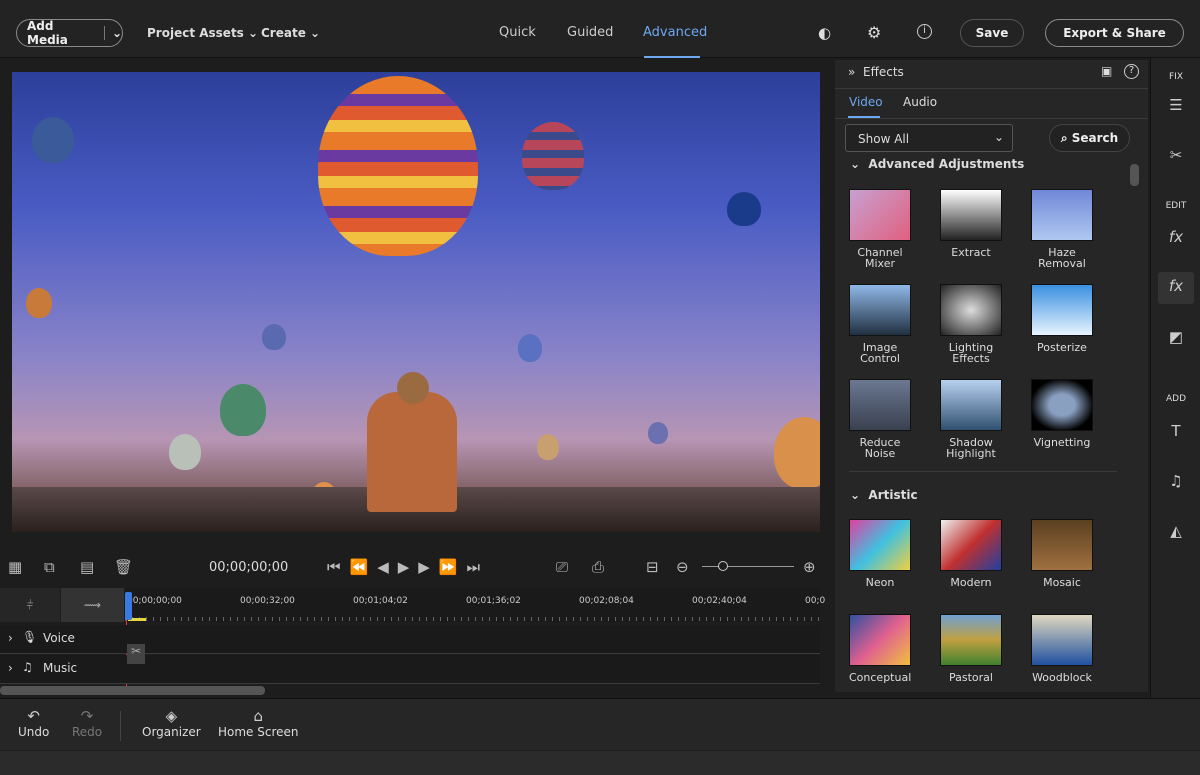 This screenshot has width=1200, height=775. What do you see at coordinates (748, 566) in the screenshot?
I see `zoom-slider` at bounding box center [748, 566].